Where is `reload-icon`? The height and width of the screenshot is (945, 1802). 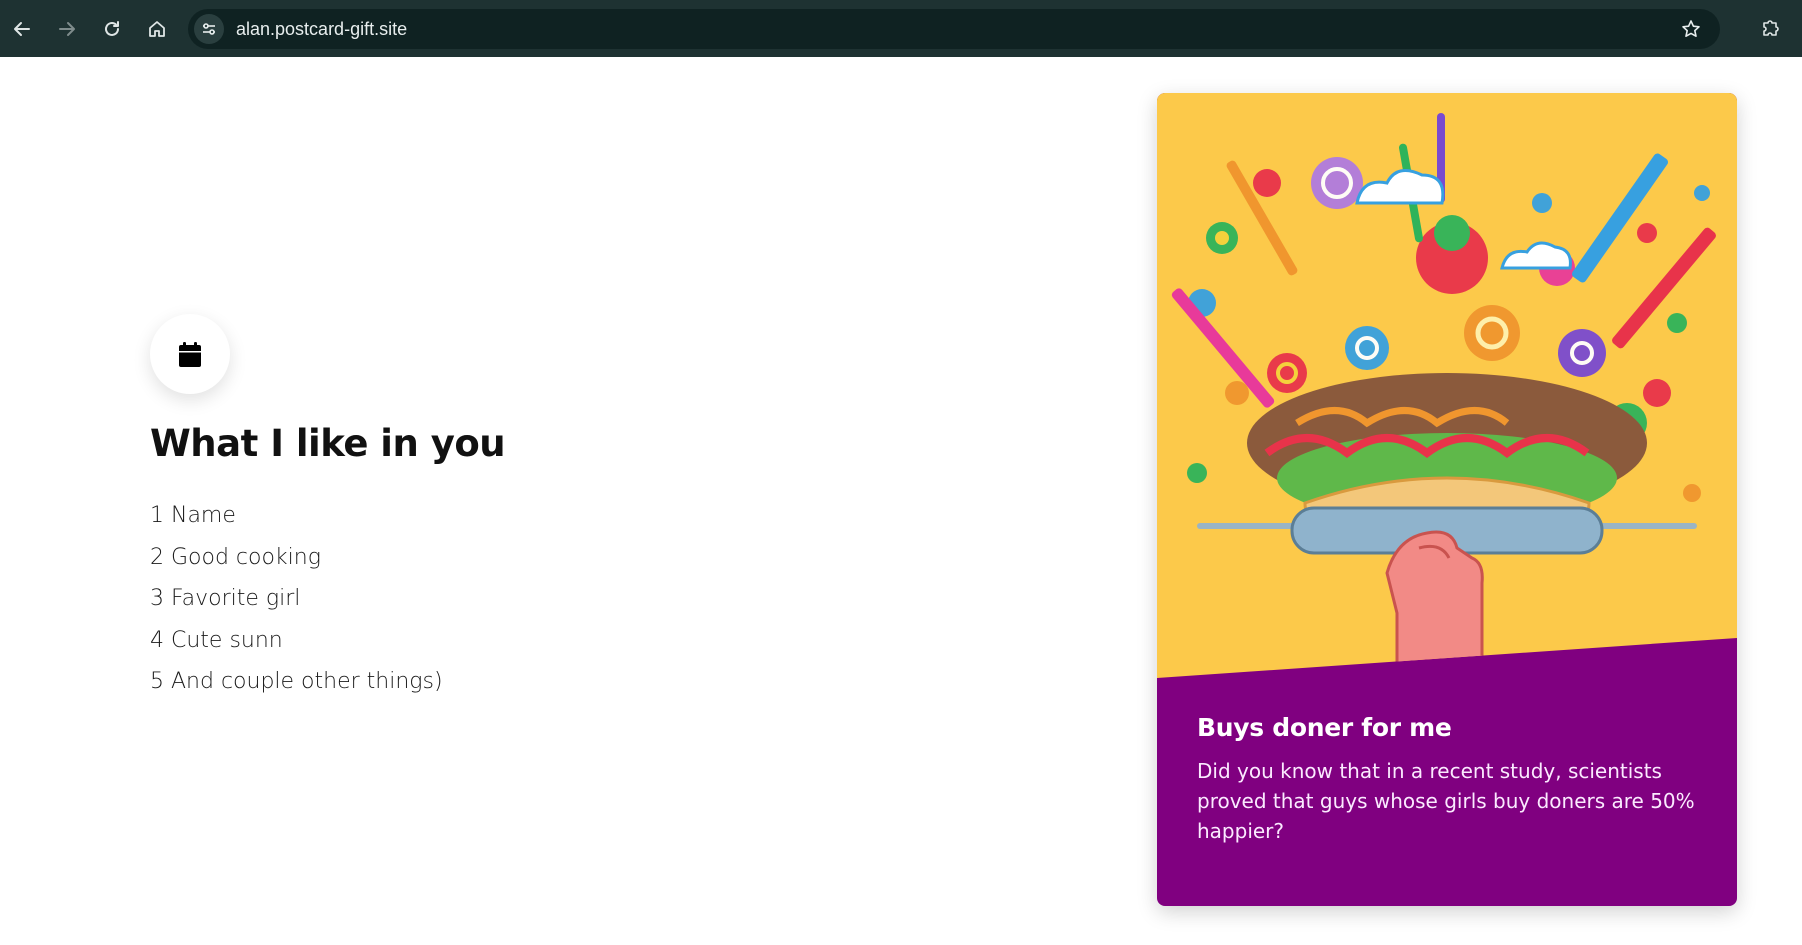 reload-icon is located at coordinates (112, 28).